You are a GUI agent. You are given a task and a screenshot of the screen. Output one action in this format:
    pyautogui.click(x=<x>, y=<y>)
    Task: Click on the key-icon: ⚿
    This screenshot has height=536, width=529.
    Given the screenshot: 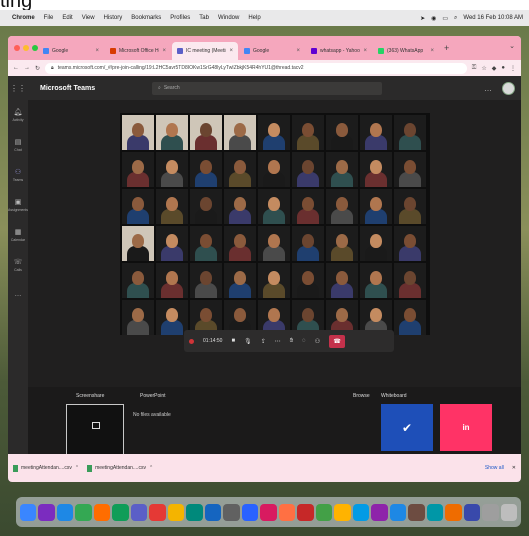 What is the action you would take?
    pyautogui.click(x=474, y=68)
    